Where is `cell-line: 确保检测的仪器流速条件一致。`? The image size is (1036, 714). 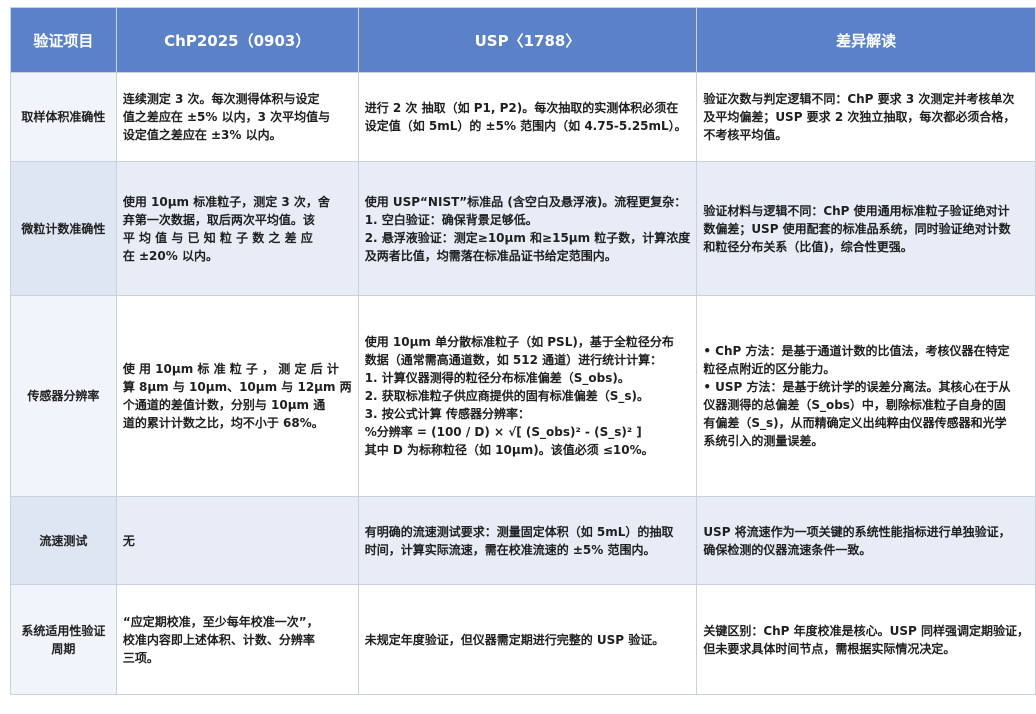 cell-line: 确保检测的仪器流速条件一致。 is located at coordinates (787, 549).